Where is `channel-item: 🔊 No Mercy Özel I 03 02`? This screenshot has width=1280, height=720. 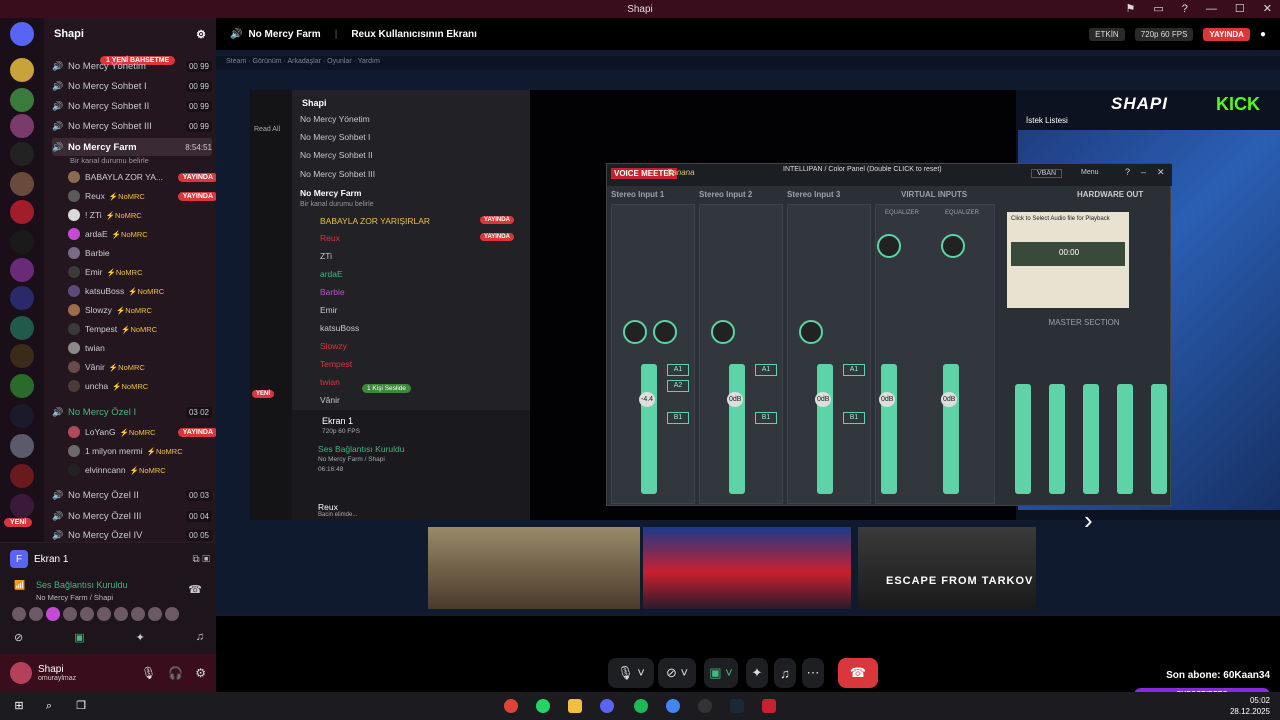 channel-item: 🔊 No Mercy Özel I 03 02 is located at coordinates (132, 412).